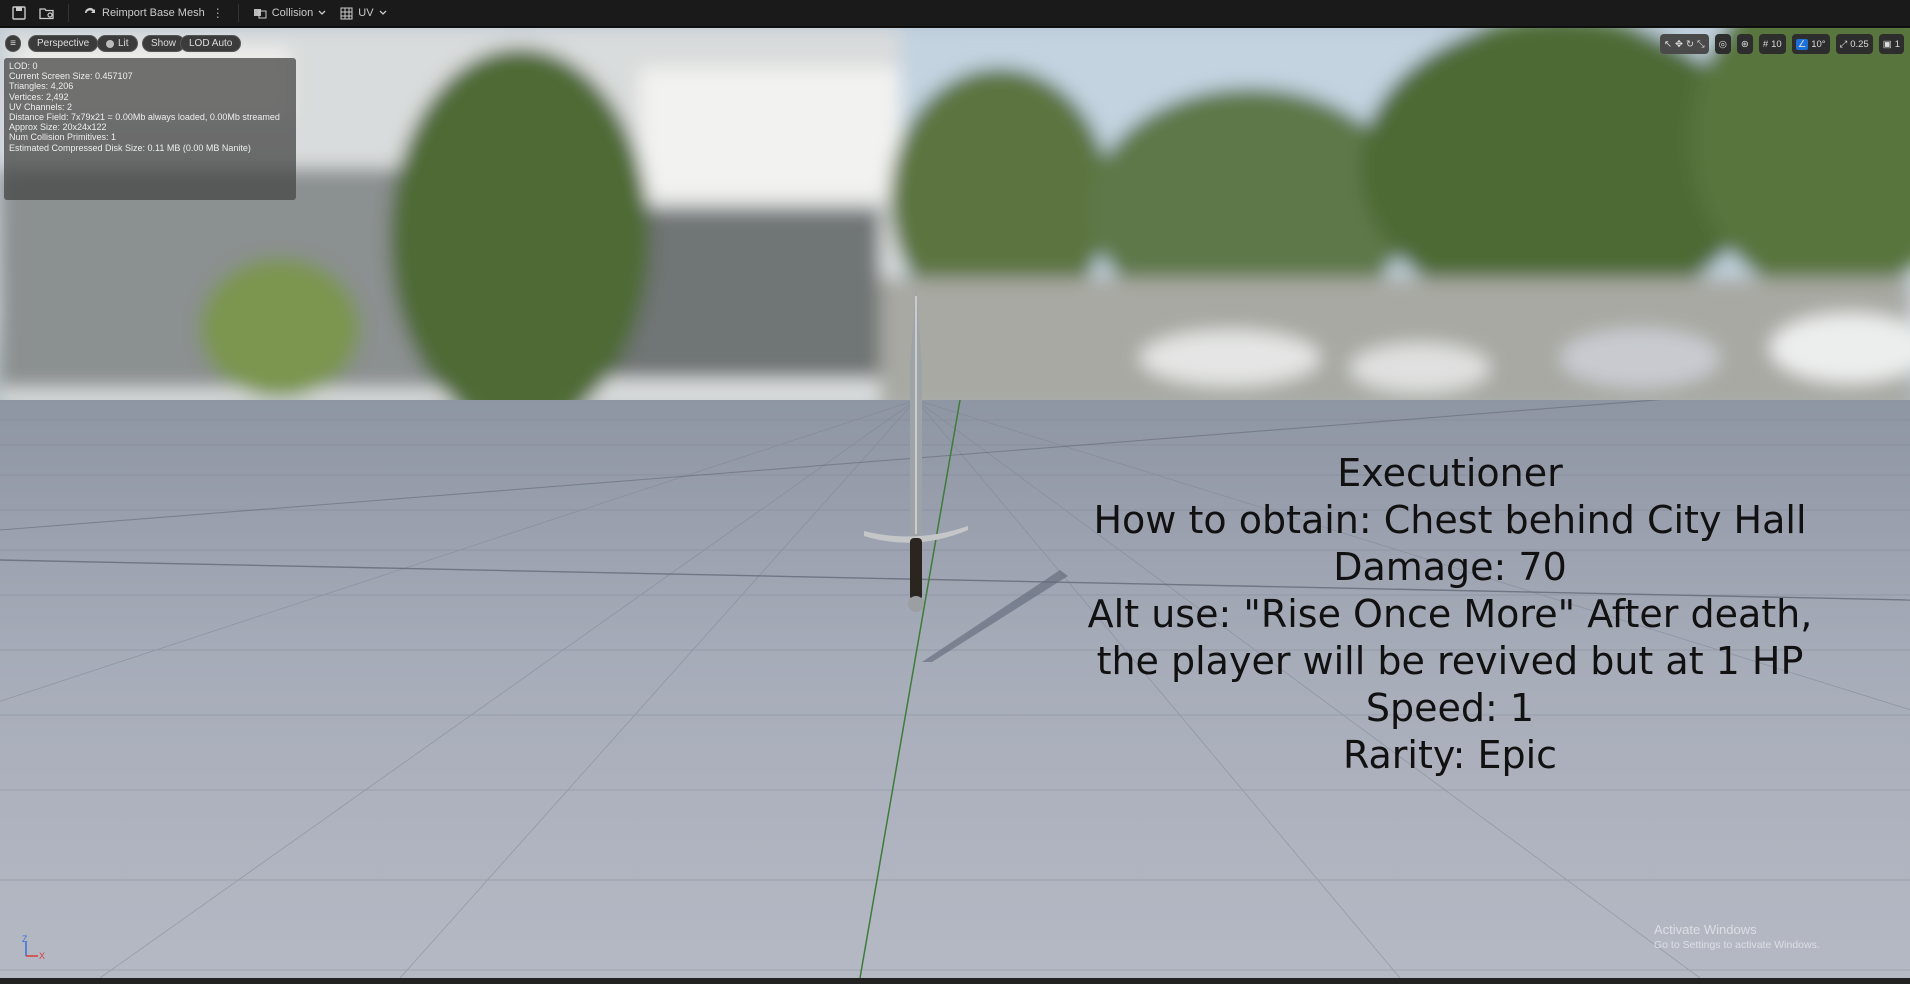 This screenshot has width=1910, height=984. What do you see at coordinates (218, 13) in the screenshot?
I see `reimport-options-icon: ⋮` at bounding box center [218, 13].